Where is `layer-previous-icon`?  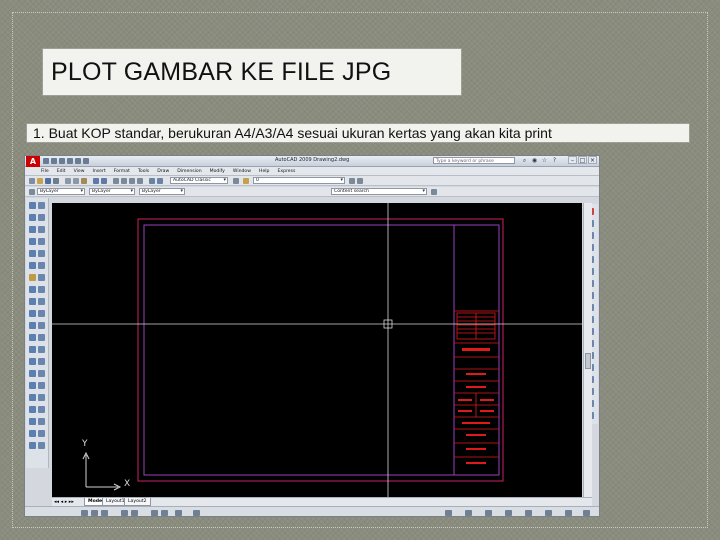
layer-previous-icon is located at coordinates (360, 181).